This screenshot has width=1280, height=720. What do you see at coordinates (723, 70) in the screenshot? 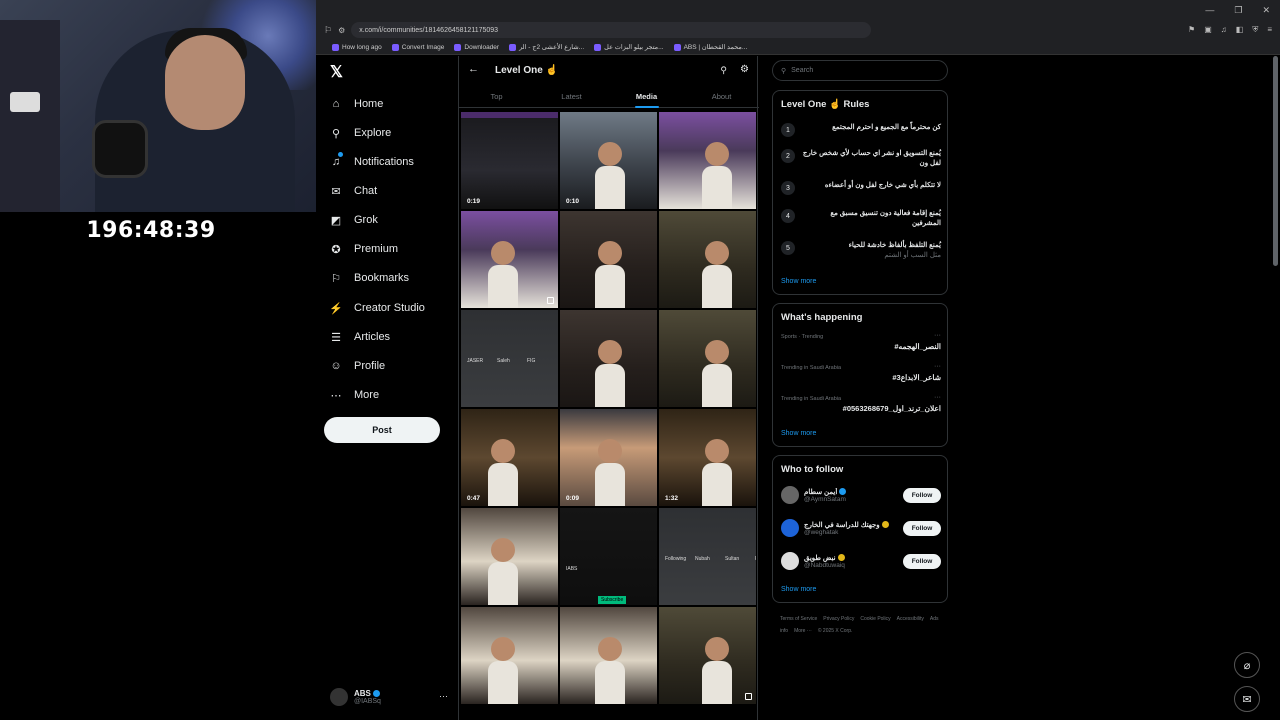
I see `search-icon: ⚲` at bounding box center [723, 70].